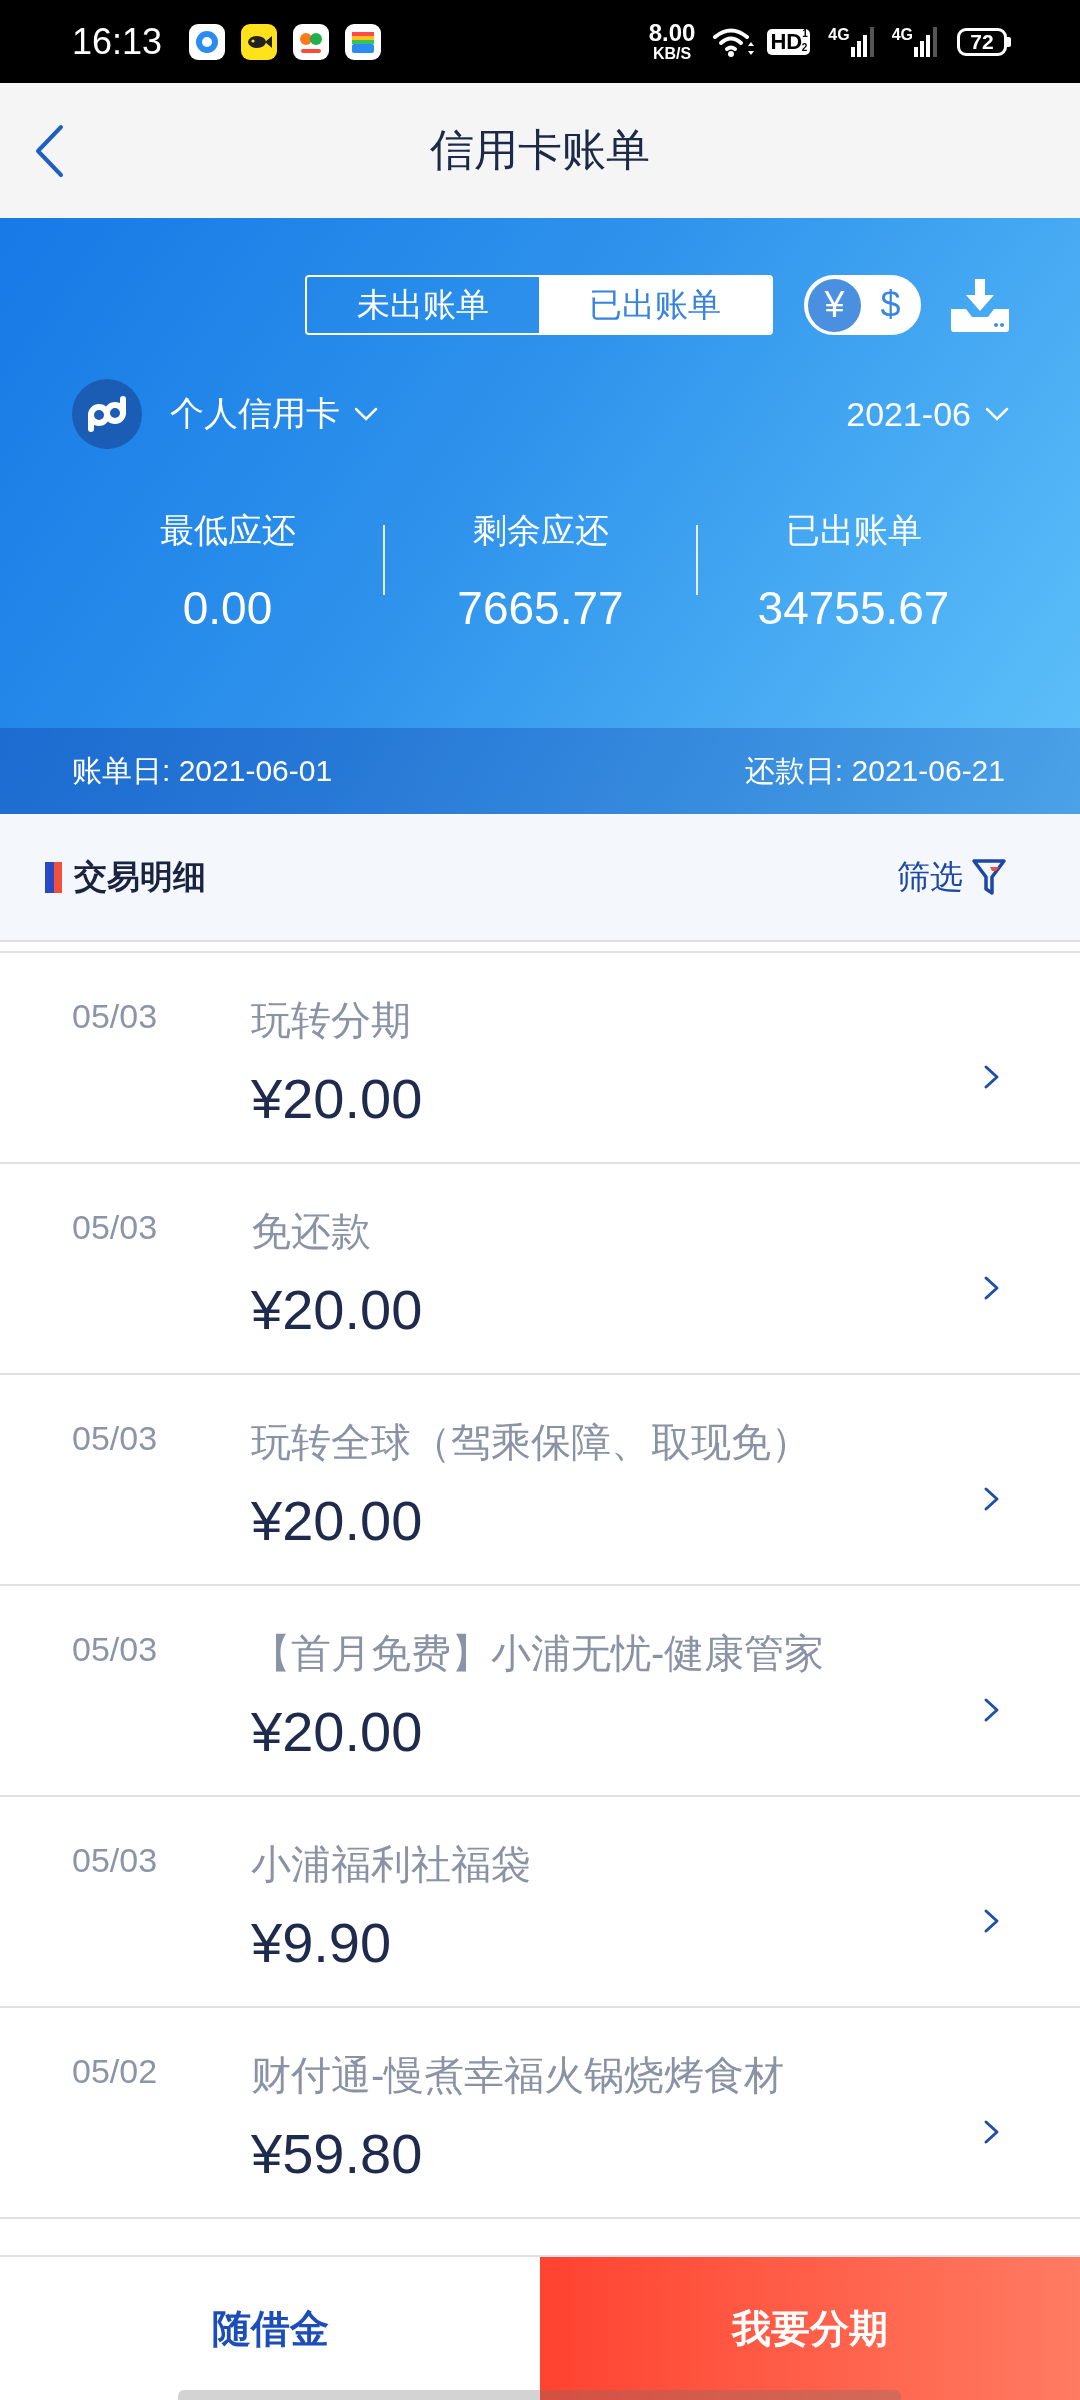 The height and width of the screenshot is (2400, 1080). What do you see at coordinates (540, 608) in the screenshot?
I see `summary-amount: 7665.77` at bounding box center [540, 608].